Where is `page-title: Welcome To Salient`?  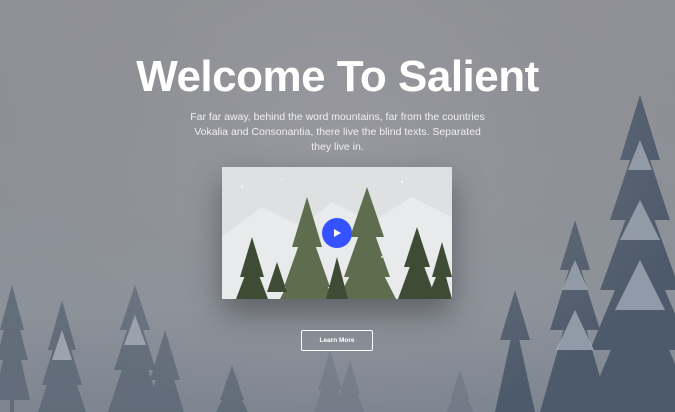
page-title: Welcome To Salient is located at coordinates (337, 76).